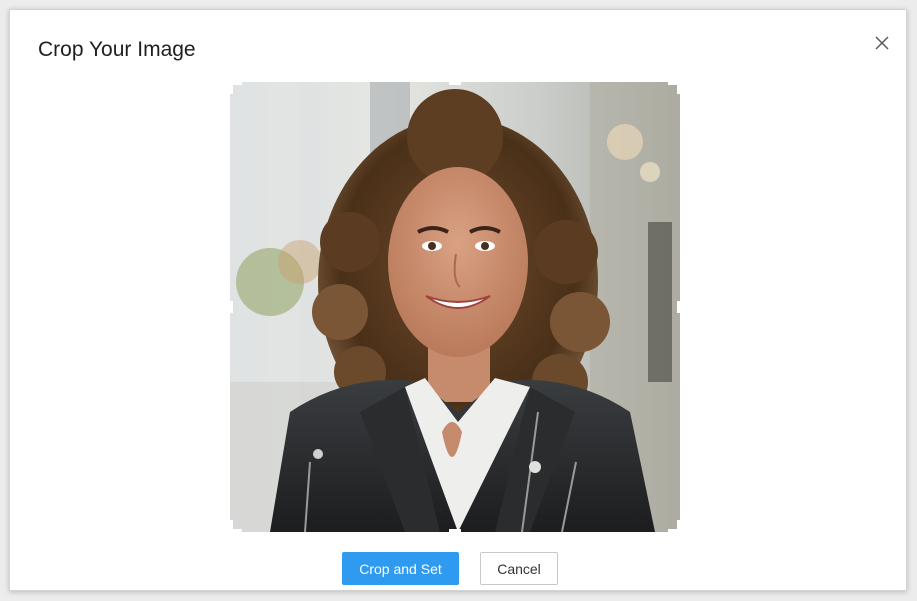 This screenshot has height=601, width=917. What do you see at coordinates (678, 526) in the screenshot?
I see `crop-handle-bottom-right` at bounding box center [678, 526].